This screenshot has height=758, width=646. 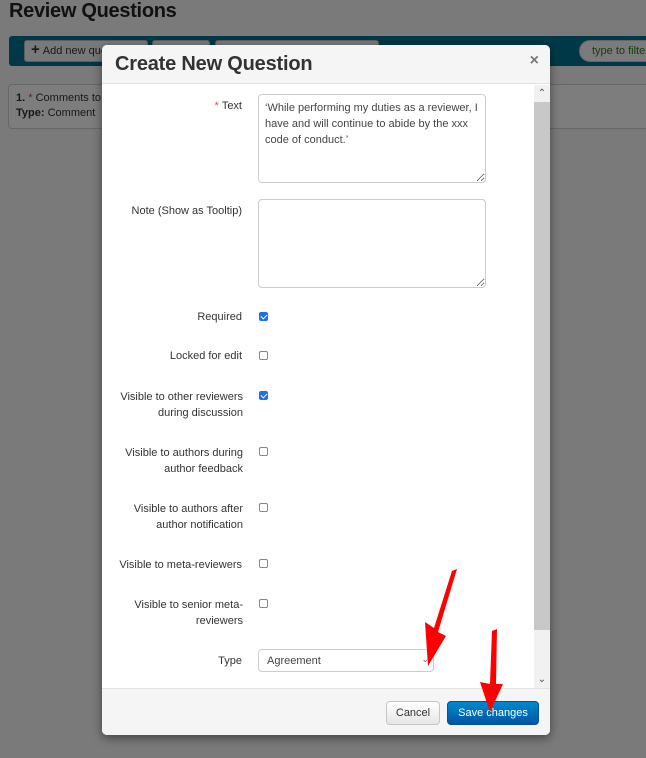 I want to click on visible-senior-meta-checkbox, so click(x=263, y=603).